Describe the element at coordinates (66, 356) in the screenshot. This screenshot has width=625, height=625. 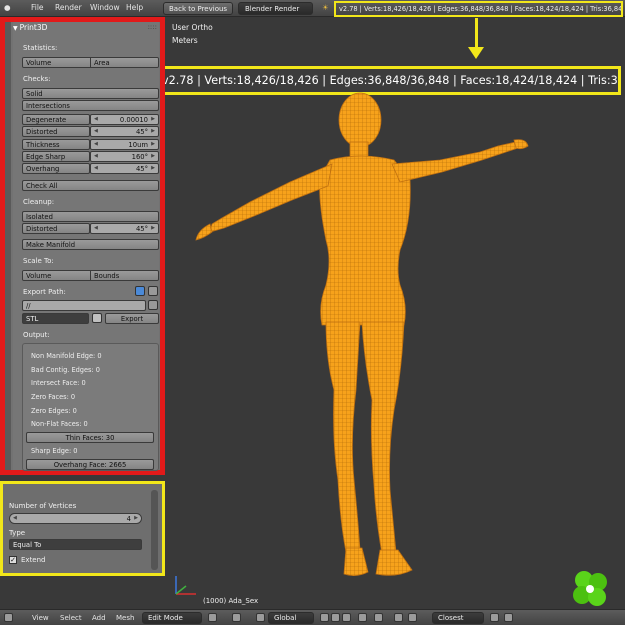
I see `non-manifold-output: Non Manifold Edge: 0` at that location.